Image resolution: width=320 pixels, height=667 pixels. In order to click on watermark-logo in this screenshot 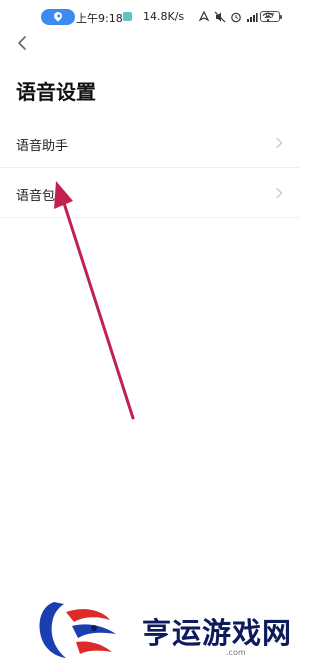, I will do `click(77, 630)`.